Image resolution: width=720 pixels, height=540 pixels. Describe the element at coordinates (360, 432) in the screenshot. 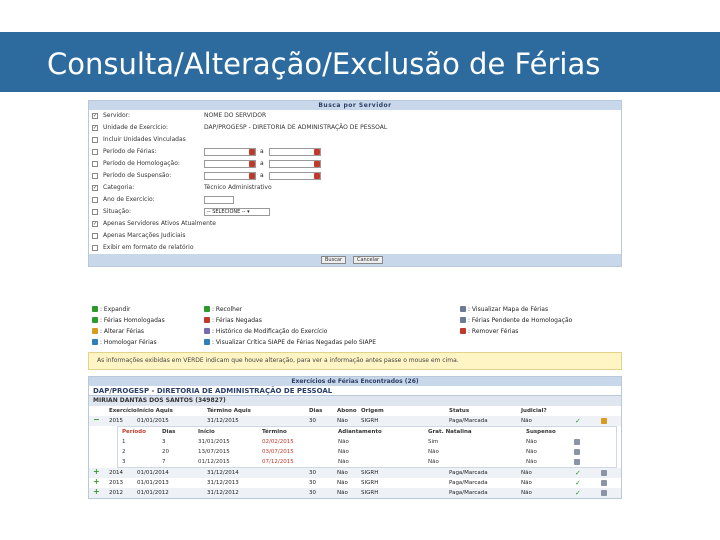

I see `cell: Adiantamento` at that location.